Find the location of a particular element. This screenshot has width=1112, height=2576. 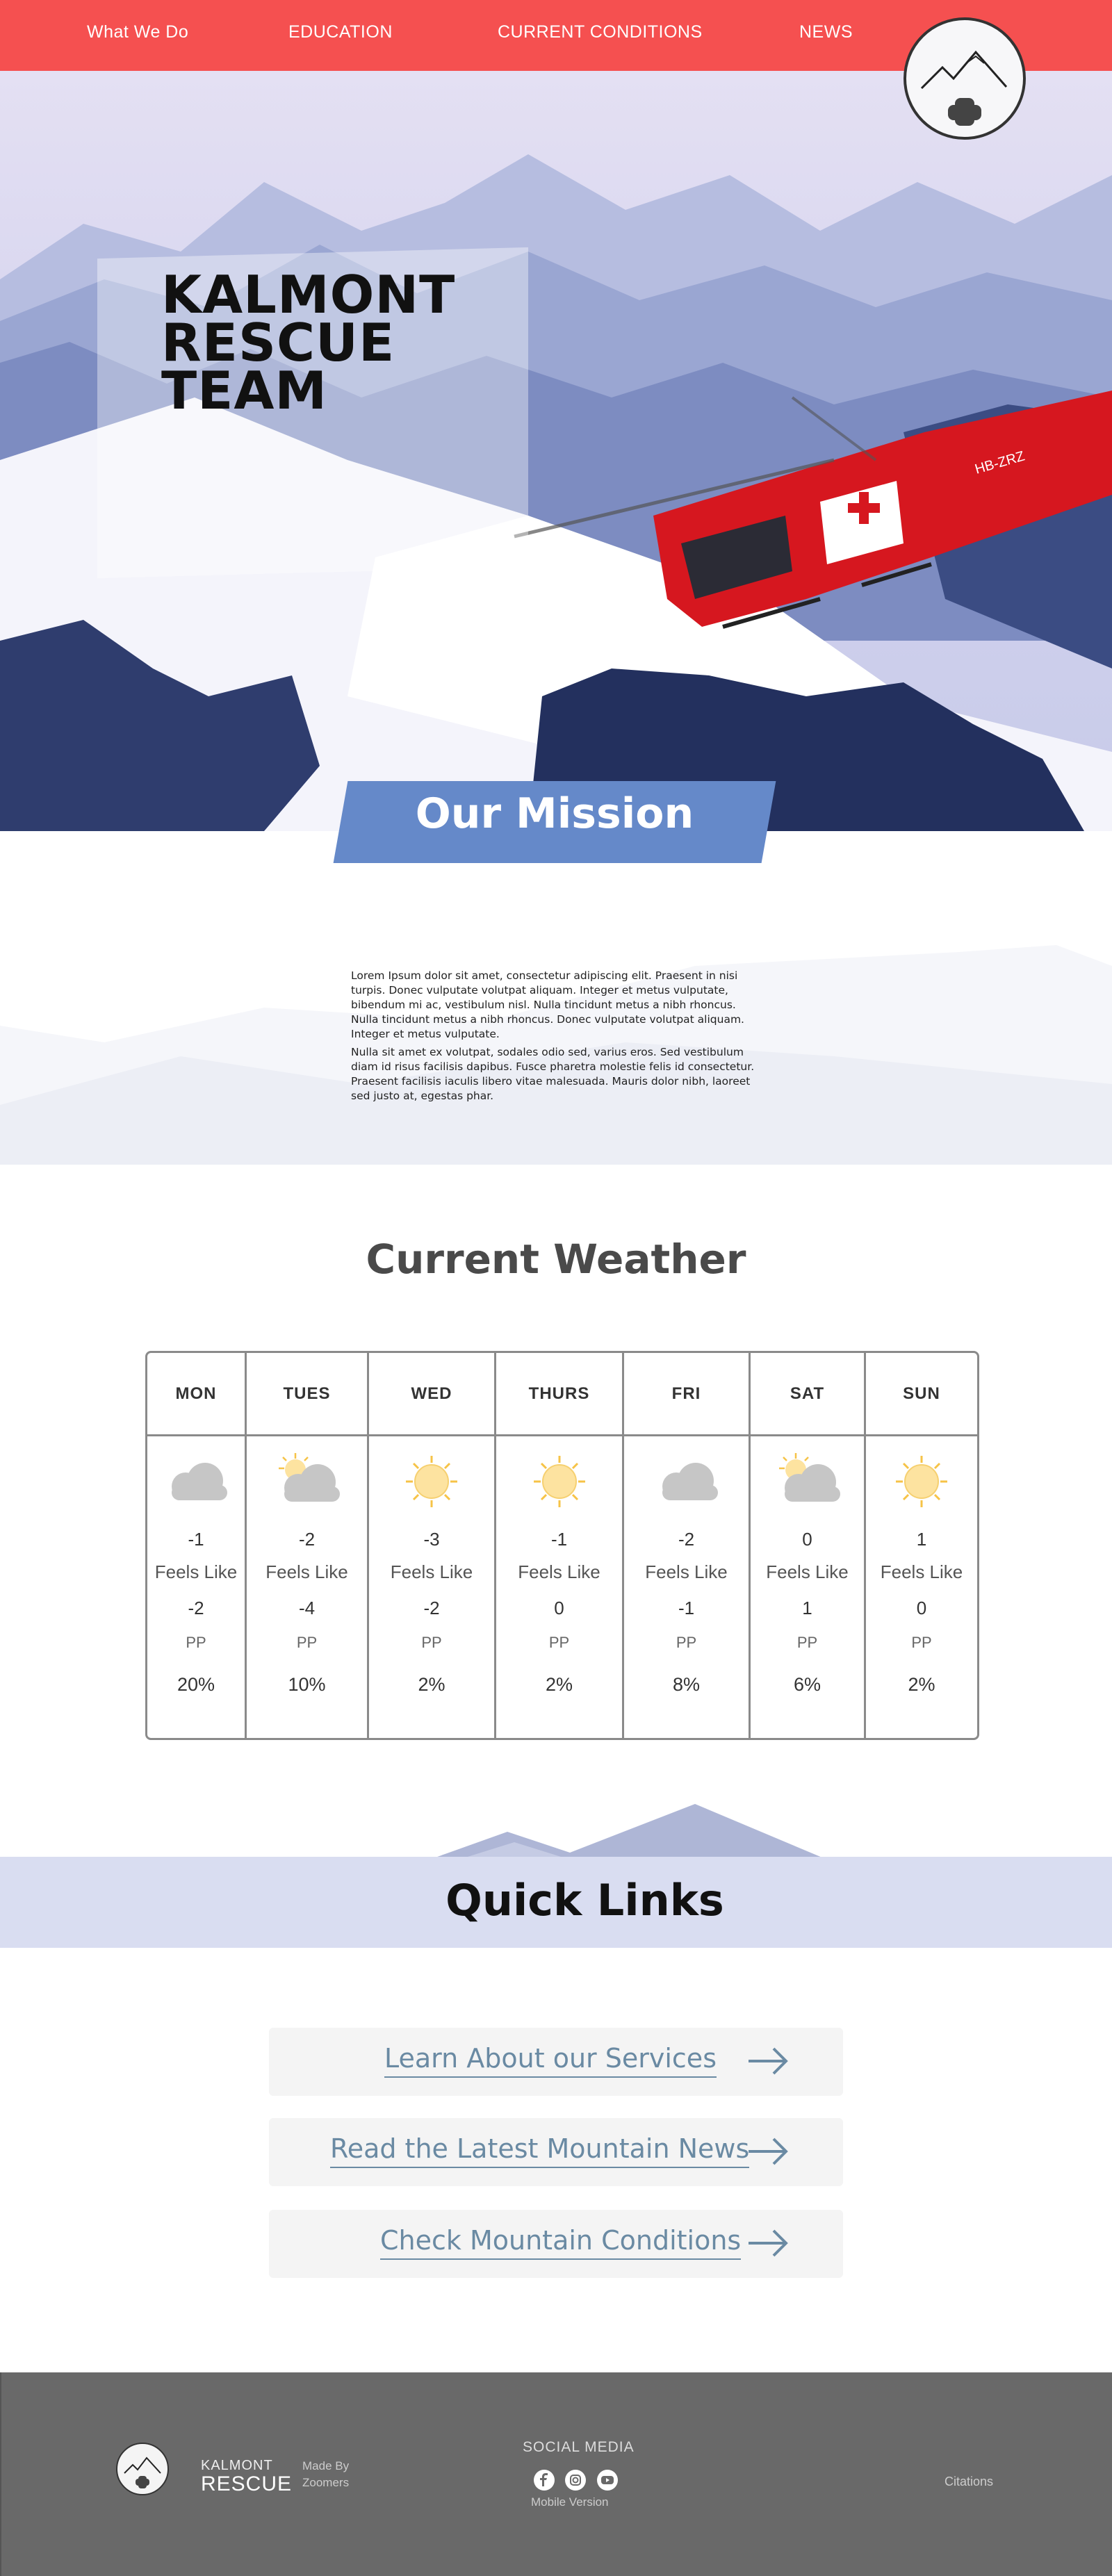

mobile-version-link: Mobile Version is located at coordinates (570, 2502).